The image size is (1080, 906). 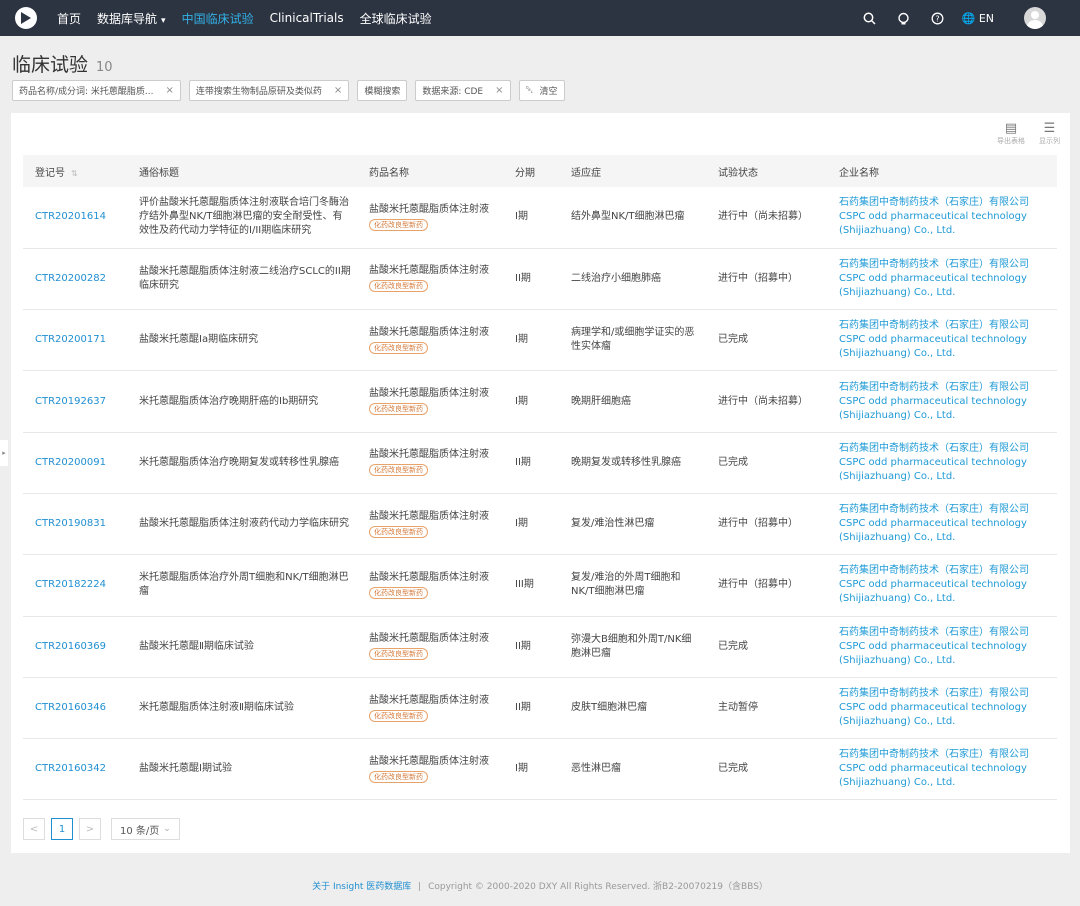 I want to click on registration-number: CTR20200171, so click(x=75, y=340).